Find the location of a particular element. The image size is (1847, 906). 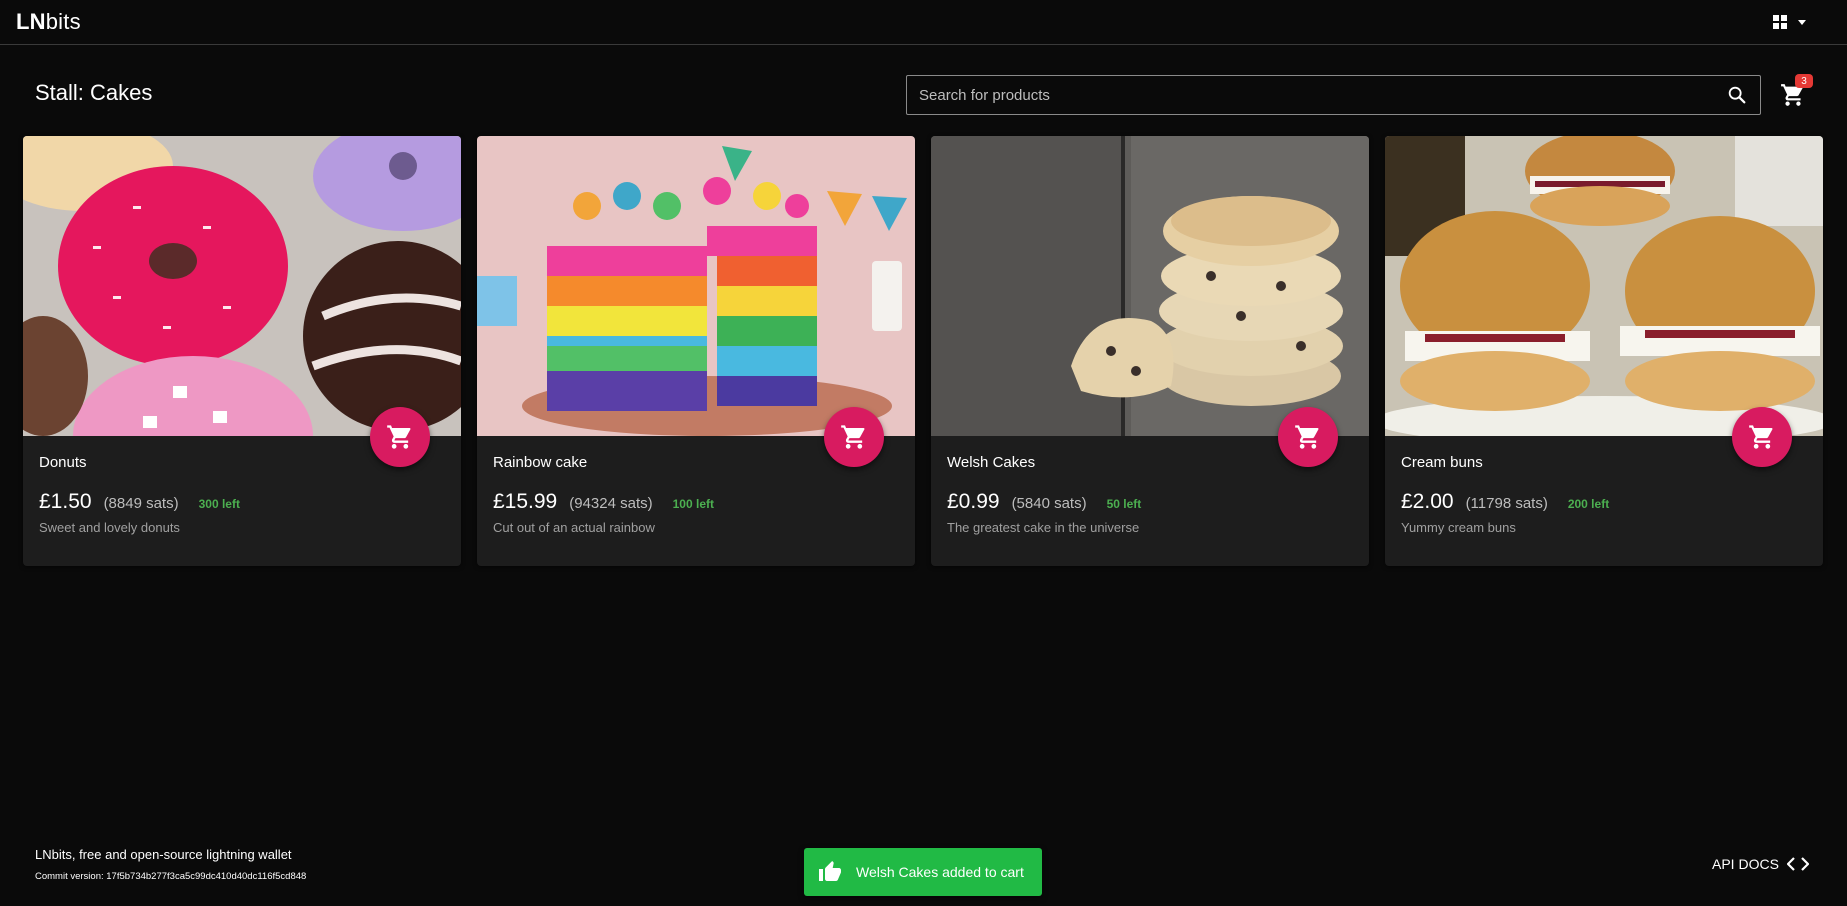

code-icon is located at coordinates (1797, 864).